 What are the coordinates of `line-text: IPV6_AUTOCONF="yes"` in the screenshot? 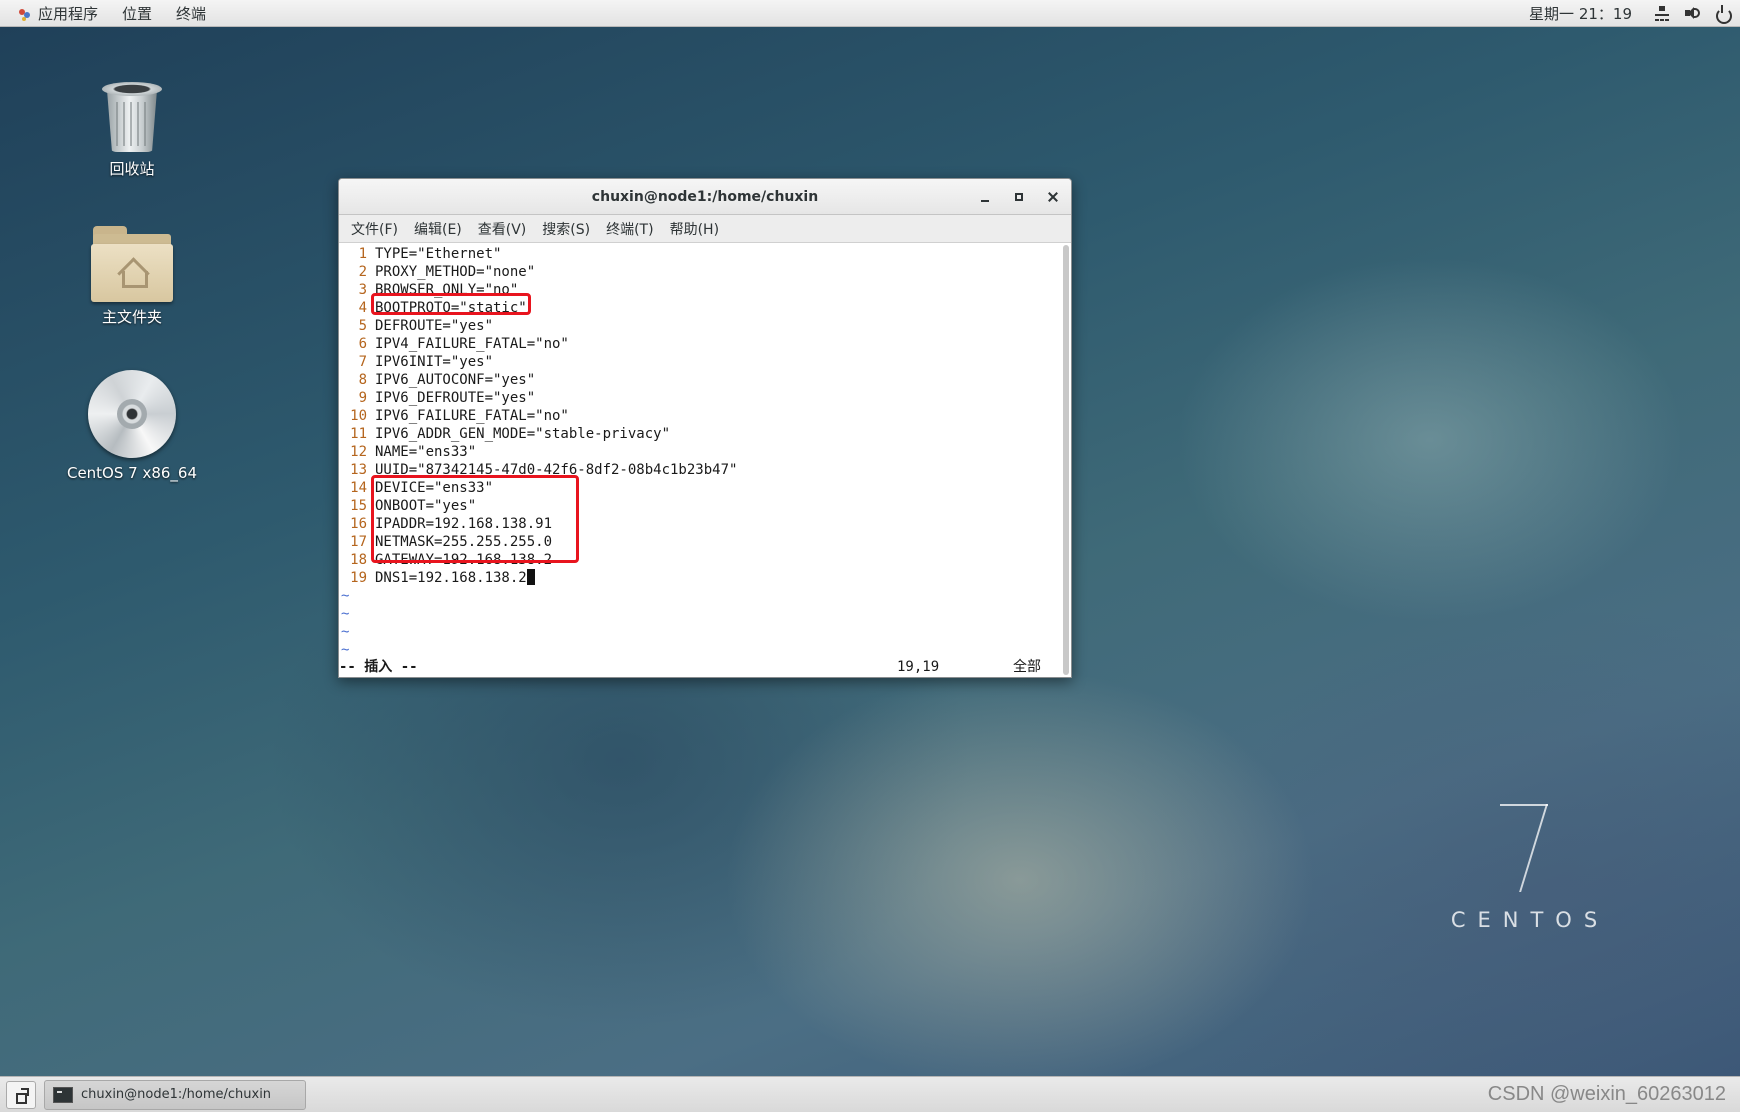 It's located at (455, 380).